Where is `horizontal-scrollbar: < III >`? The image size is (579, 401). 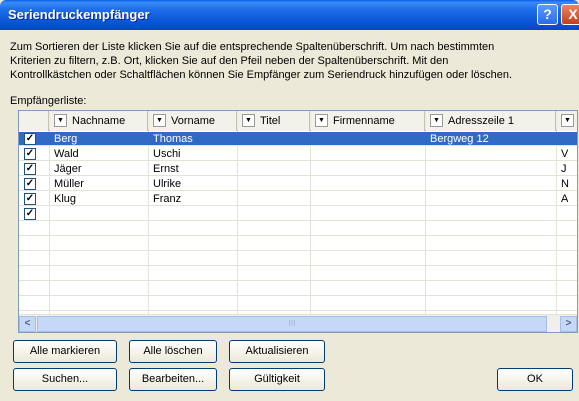
horizontal-scrollbar: < III > is located at coordinates (298, 323).